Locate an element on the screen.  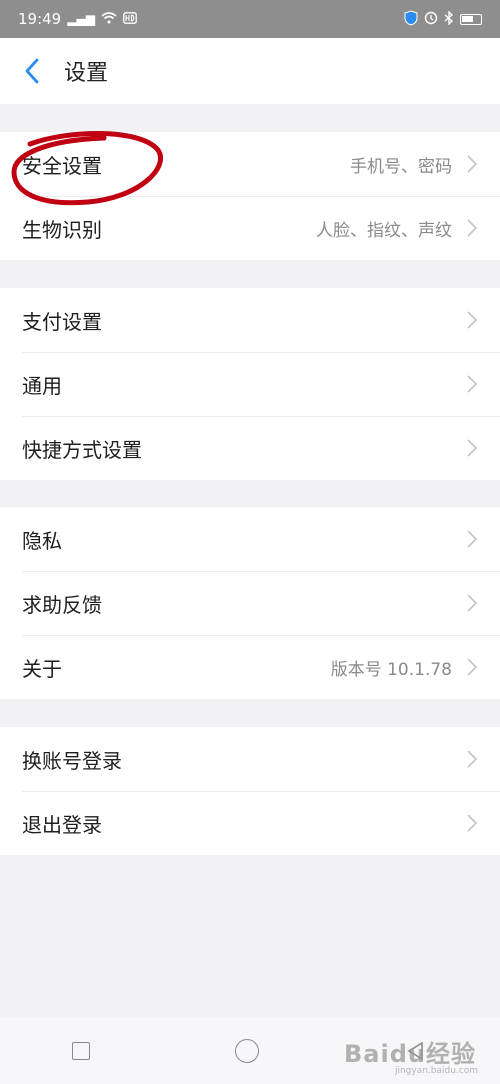
row-label: 通用 is located at coordinates (42, 385).